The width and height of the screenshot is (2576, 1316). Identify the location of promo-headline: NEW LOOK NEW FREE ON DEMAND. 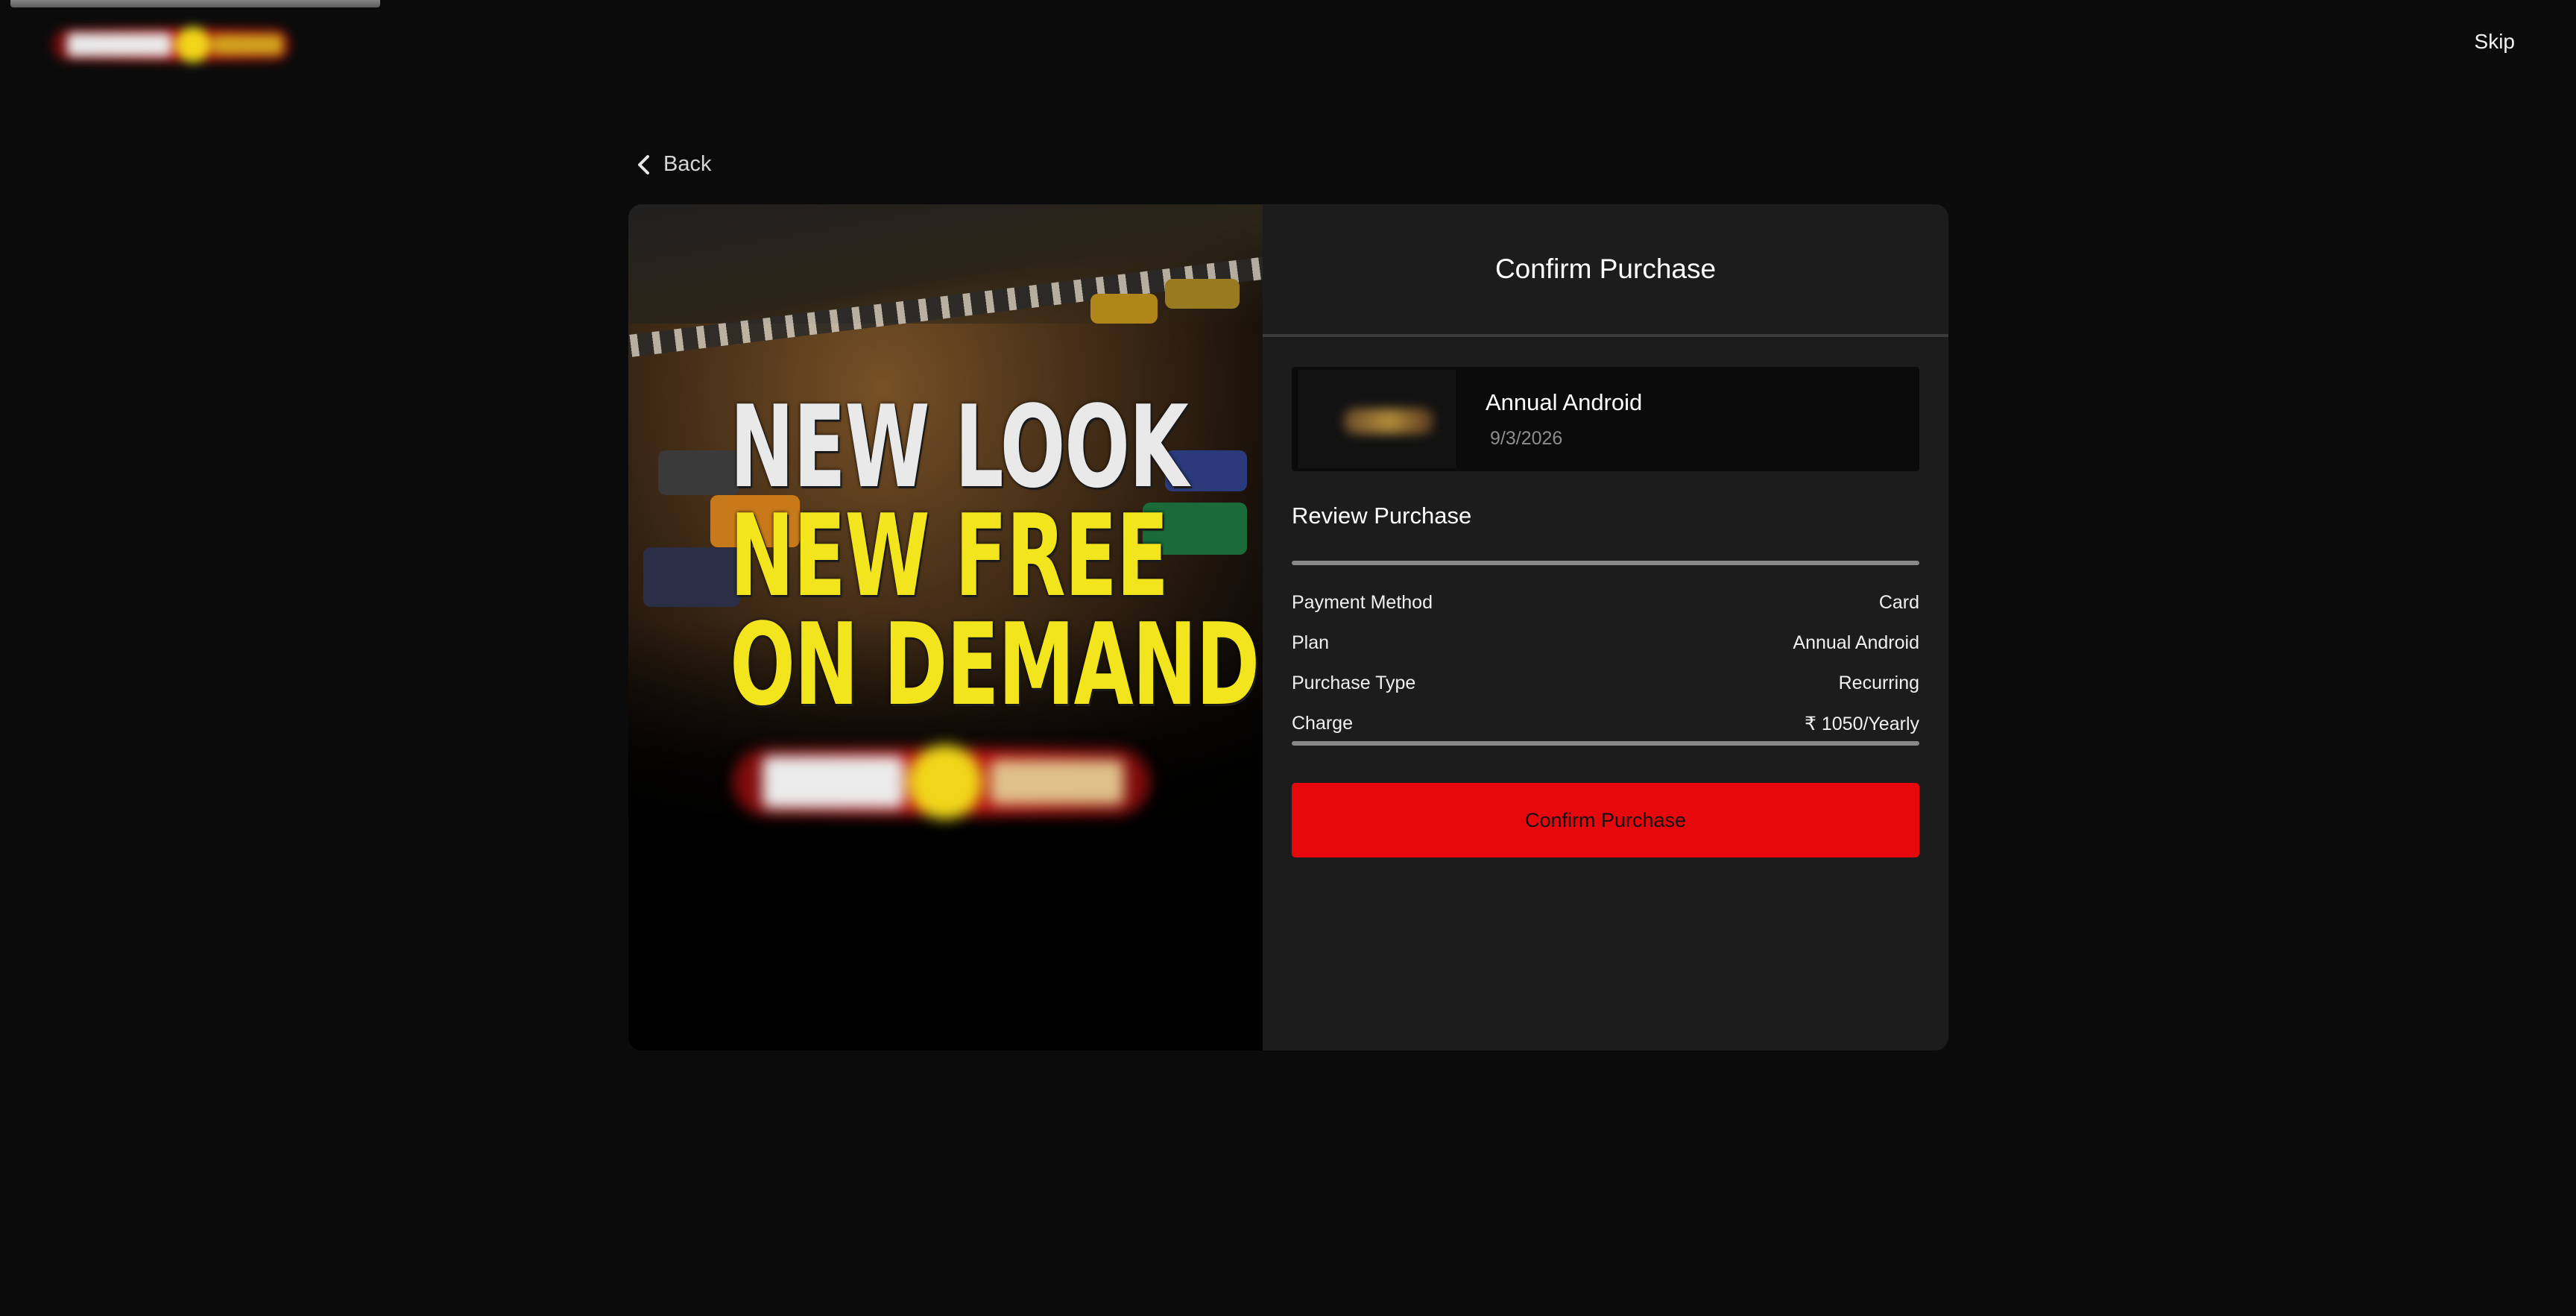
(995, 556).